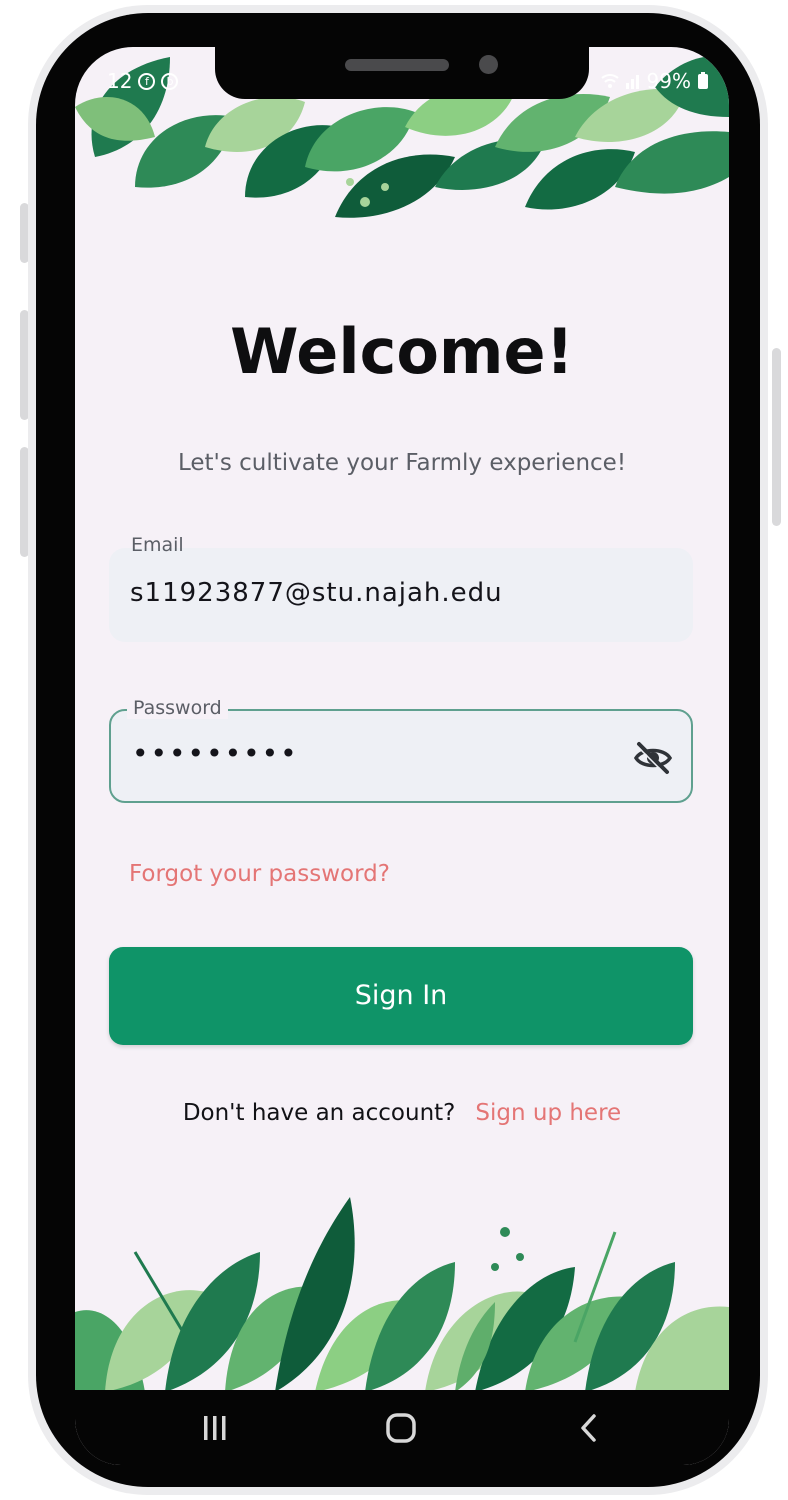 The height and width of the screenshot is (1500, 788). Describe the element at coordinates (170, 81) in the screenshot. I see `app-icon: b` at that location.